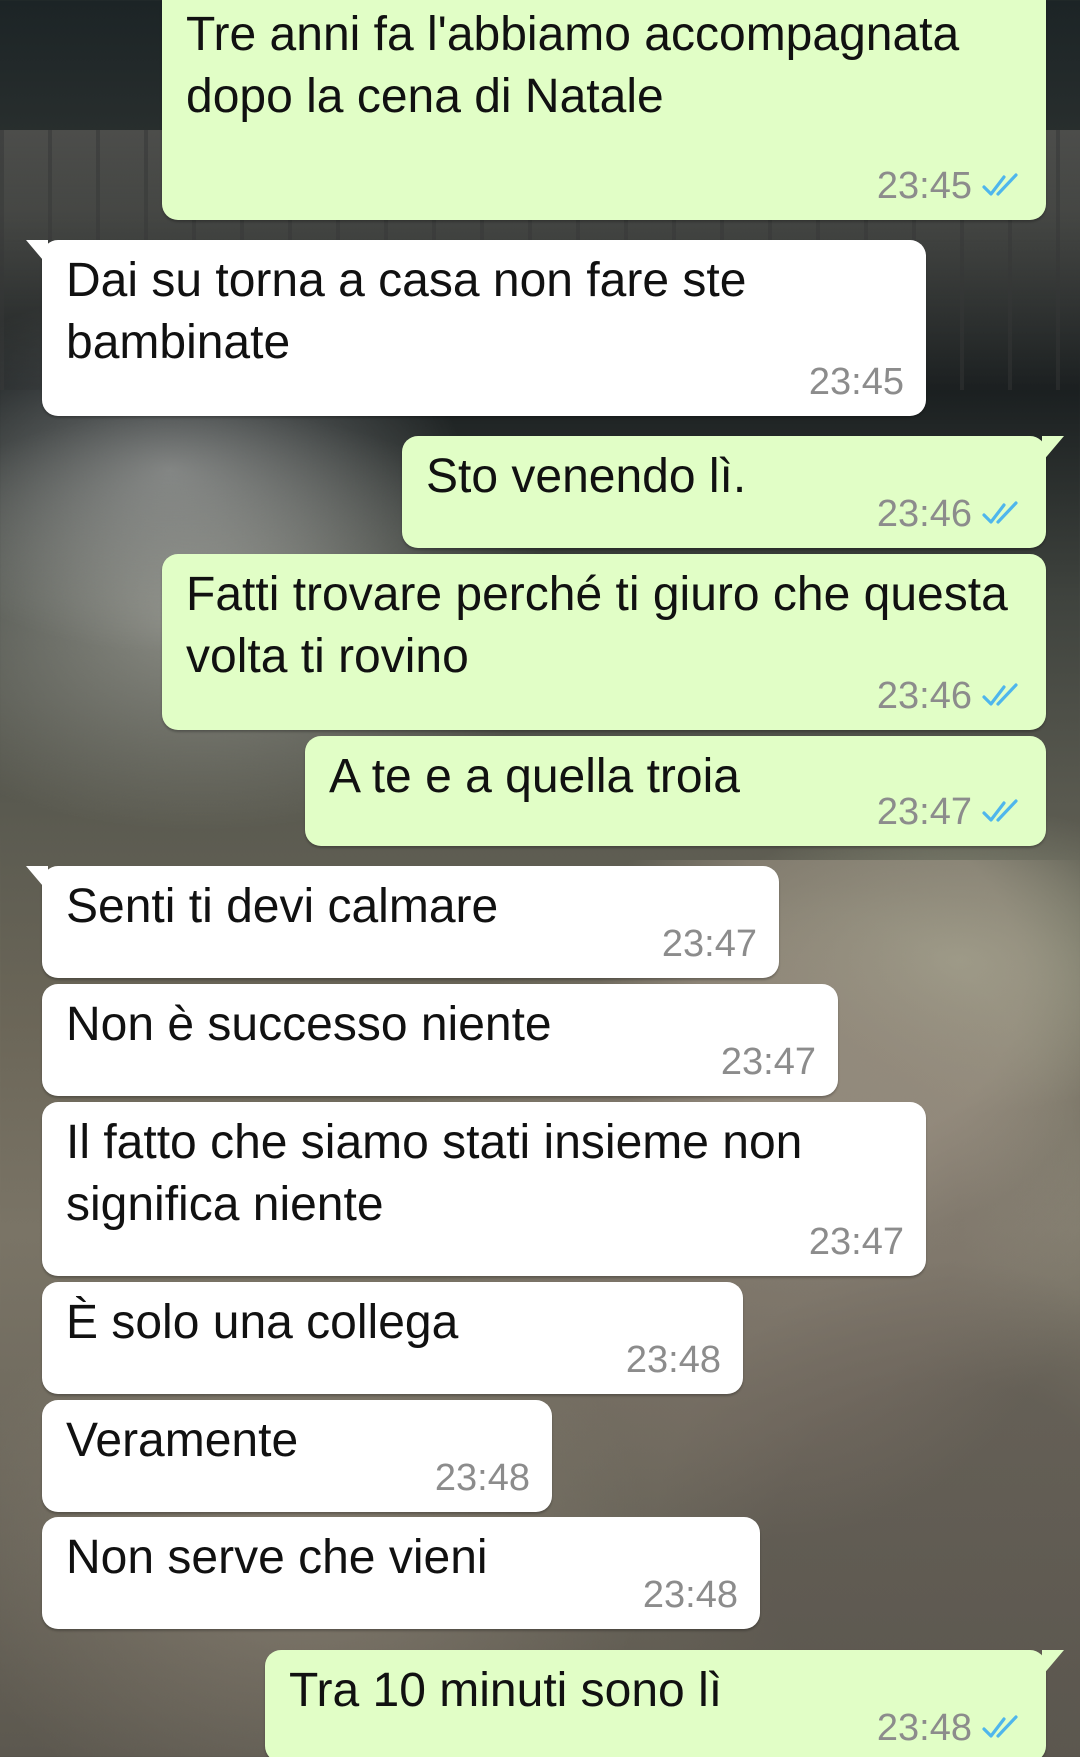  Describe the element at coordinates (297, 1456) in the screenshot. I see `message-bubble-incoming: Veramente 23:48` at that location.